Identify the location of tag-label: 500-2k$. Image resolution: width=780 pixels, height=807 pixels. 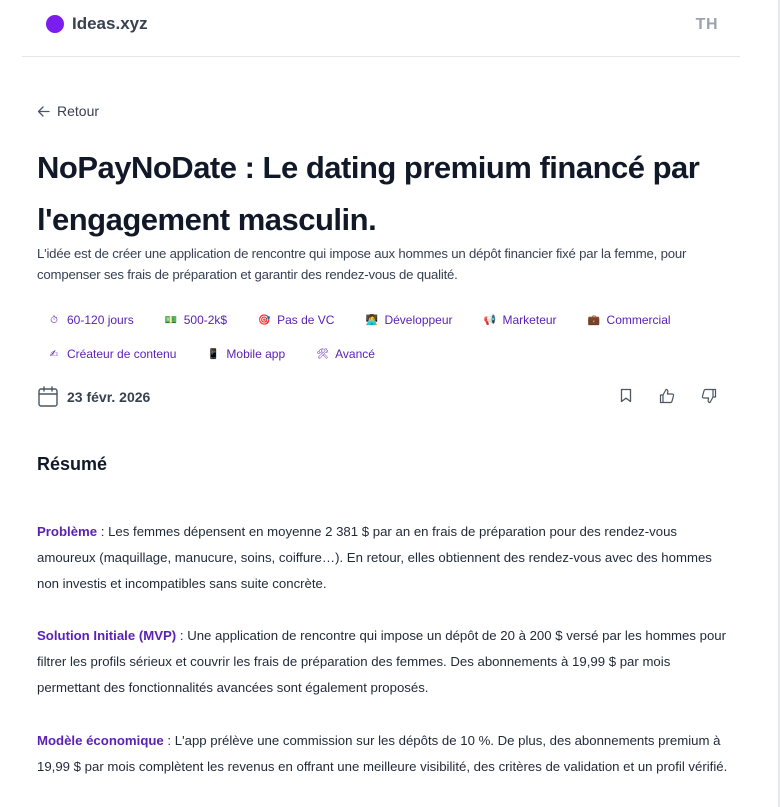
(205, 320).